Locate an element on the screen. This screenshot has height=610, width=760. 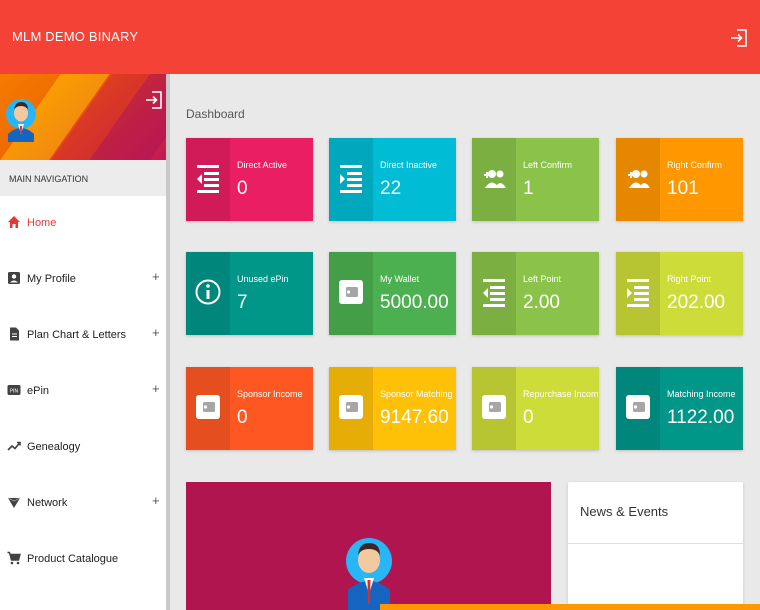
card-sponsor-matching: Sponsor Matching 9147.60 is located at coordinates (392, 408).